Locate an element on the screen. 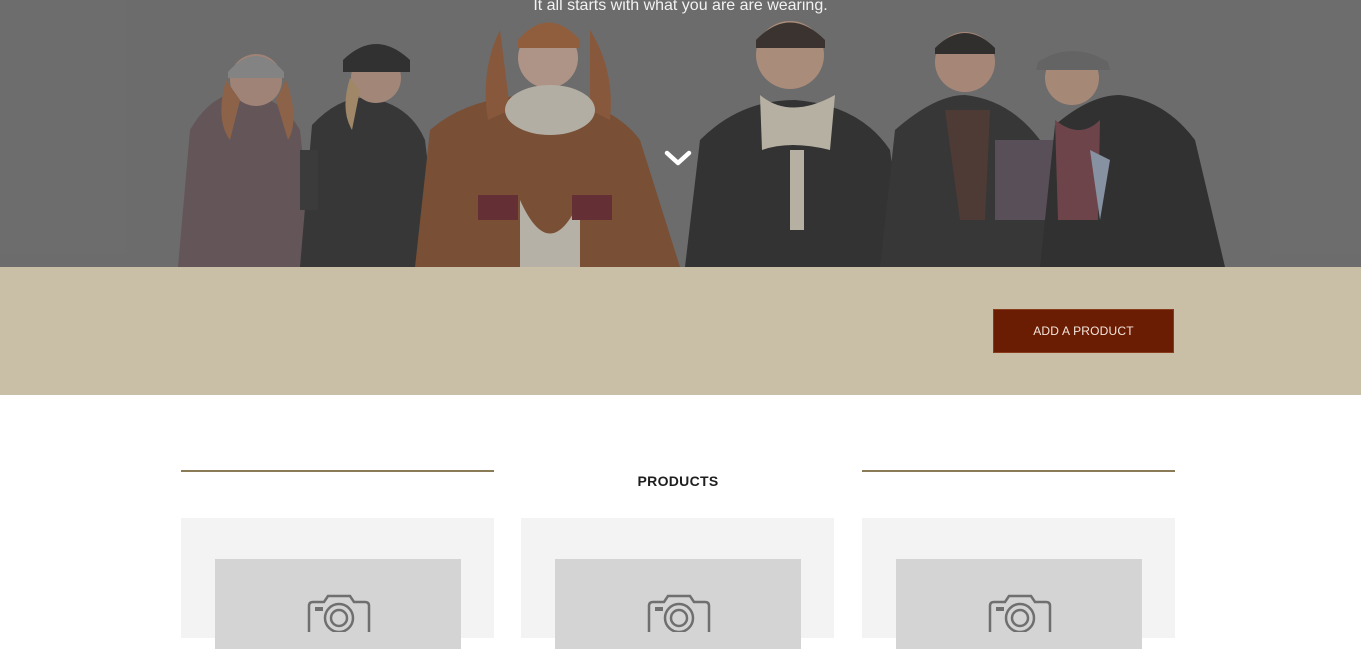 The image size is (1361, 649). products-heading: PRODUCTS is located at coordinates (678, 480).